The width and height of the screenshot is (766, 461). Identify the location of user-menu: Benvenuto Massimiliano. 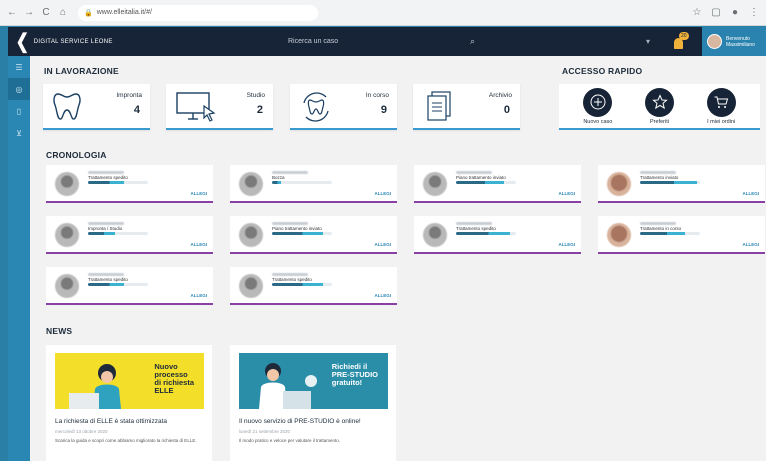
(734, 41).